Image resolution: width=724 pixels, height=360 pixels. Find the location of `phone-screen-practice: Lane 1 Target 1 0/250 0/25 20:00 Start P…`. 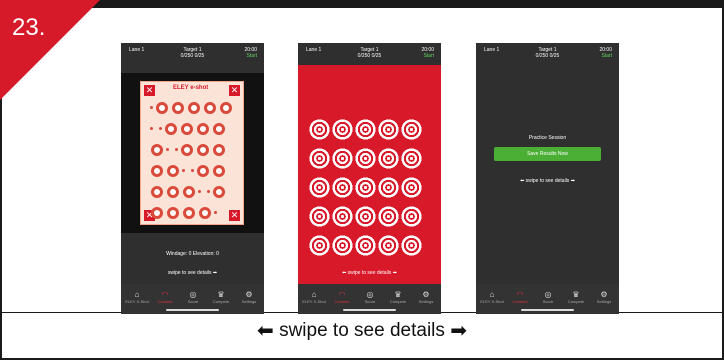

phone-screen-practice: Lane 1 Target 1 0/250 0/25 20:00 Start P… is located at coordinates (547, 178).